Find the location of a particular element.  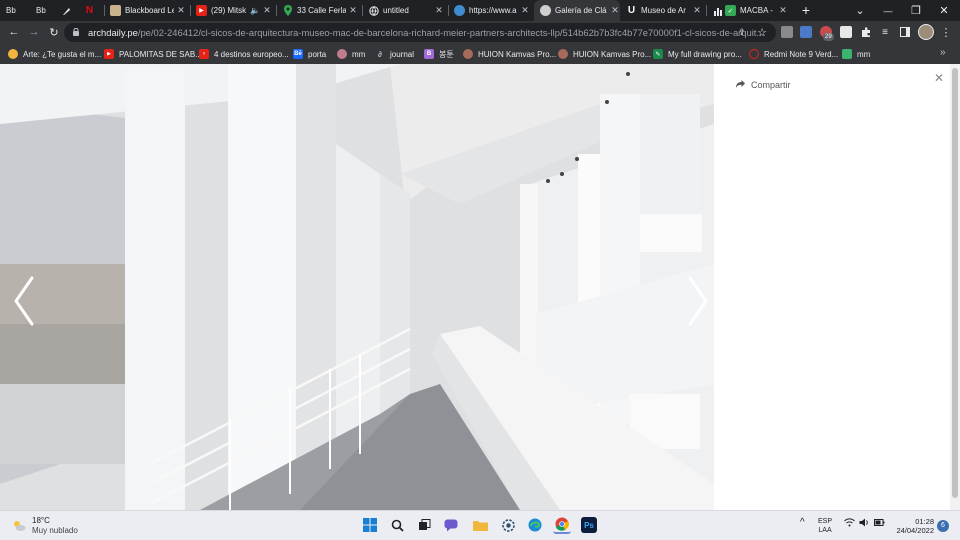

checkbox-icon: ✓ is located at coordinates (730, 10).